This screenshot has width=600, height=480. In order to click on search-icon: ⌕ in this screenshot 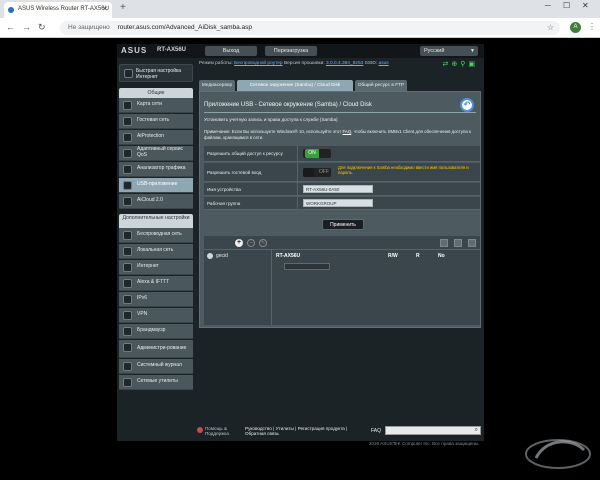, I will do `click(476, 430)`.